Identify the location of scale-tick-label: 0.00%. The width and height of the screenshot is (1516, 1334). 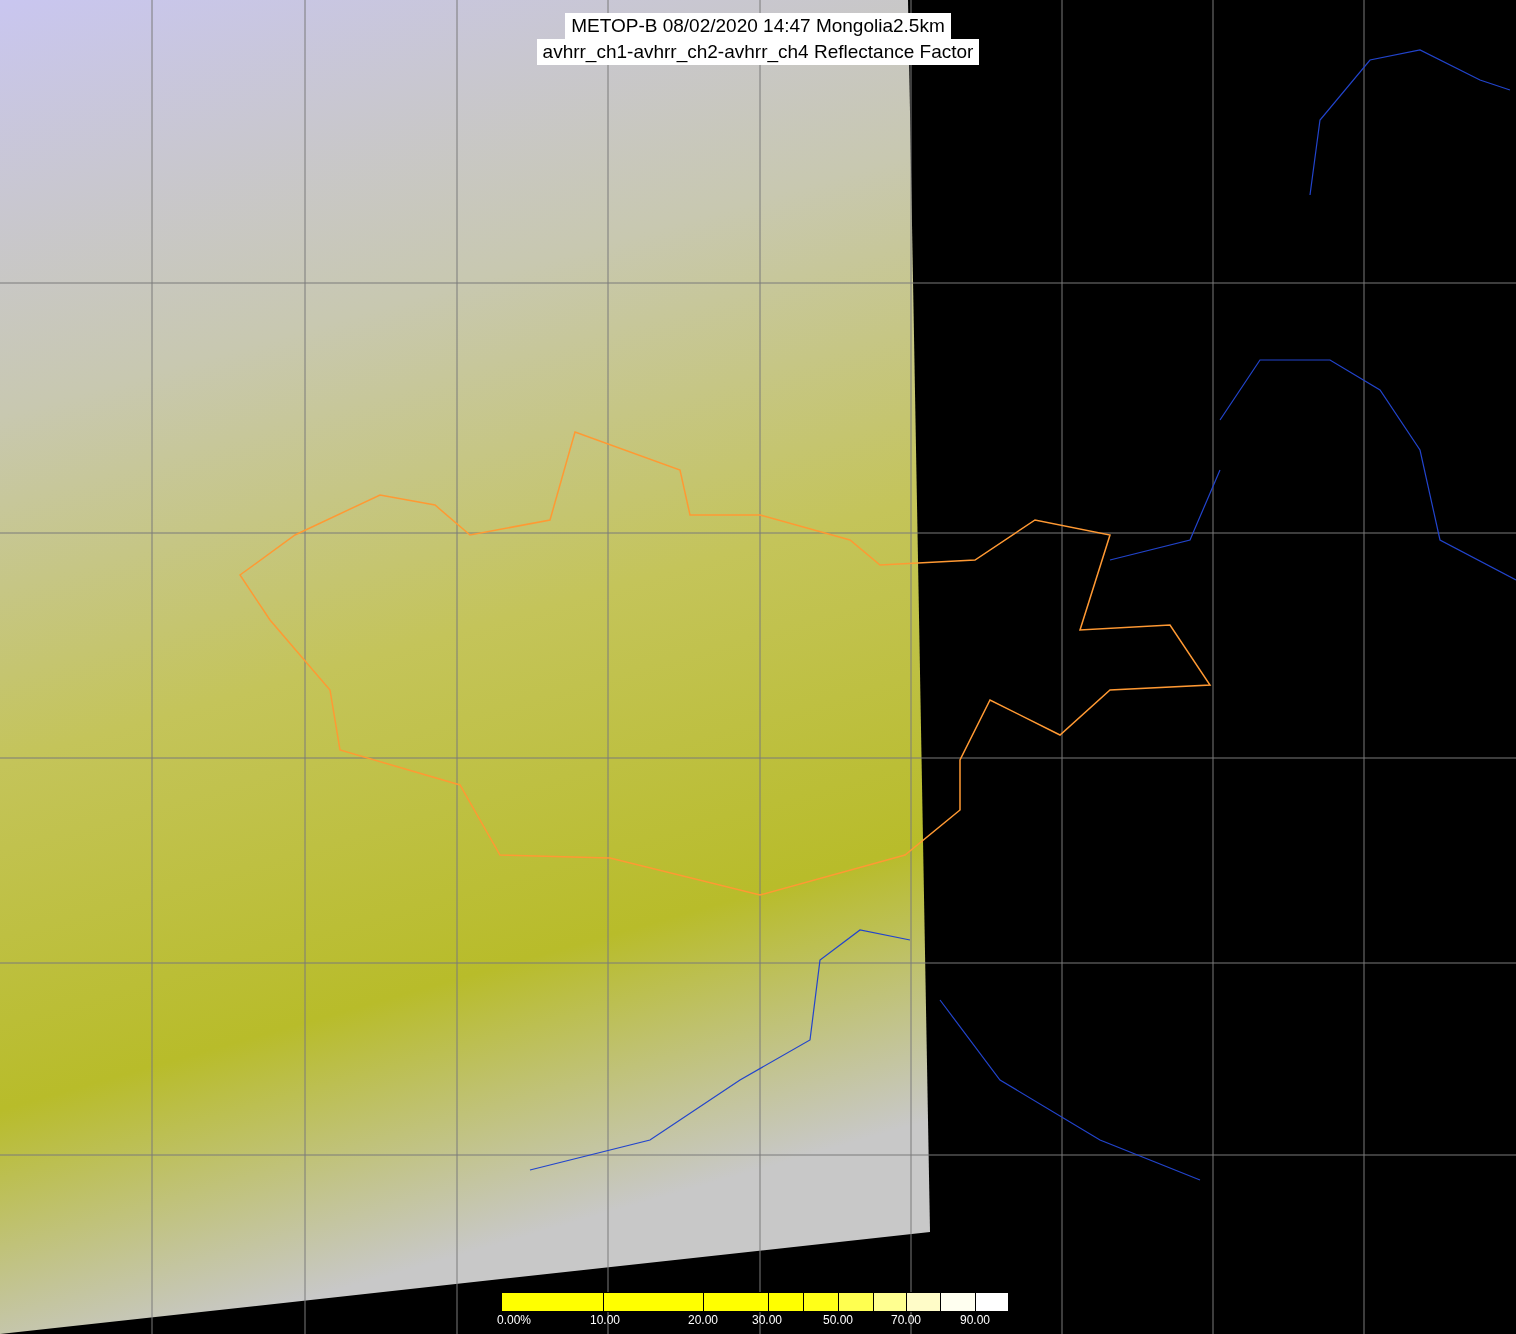
(514, 1320).